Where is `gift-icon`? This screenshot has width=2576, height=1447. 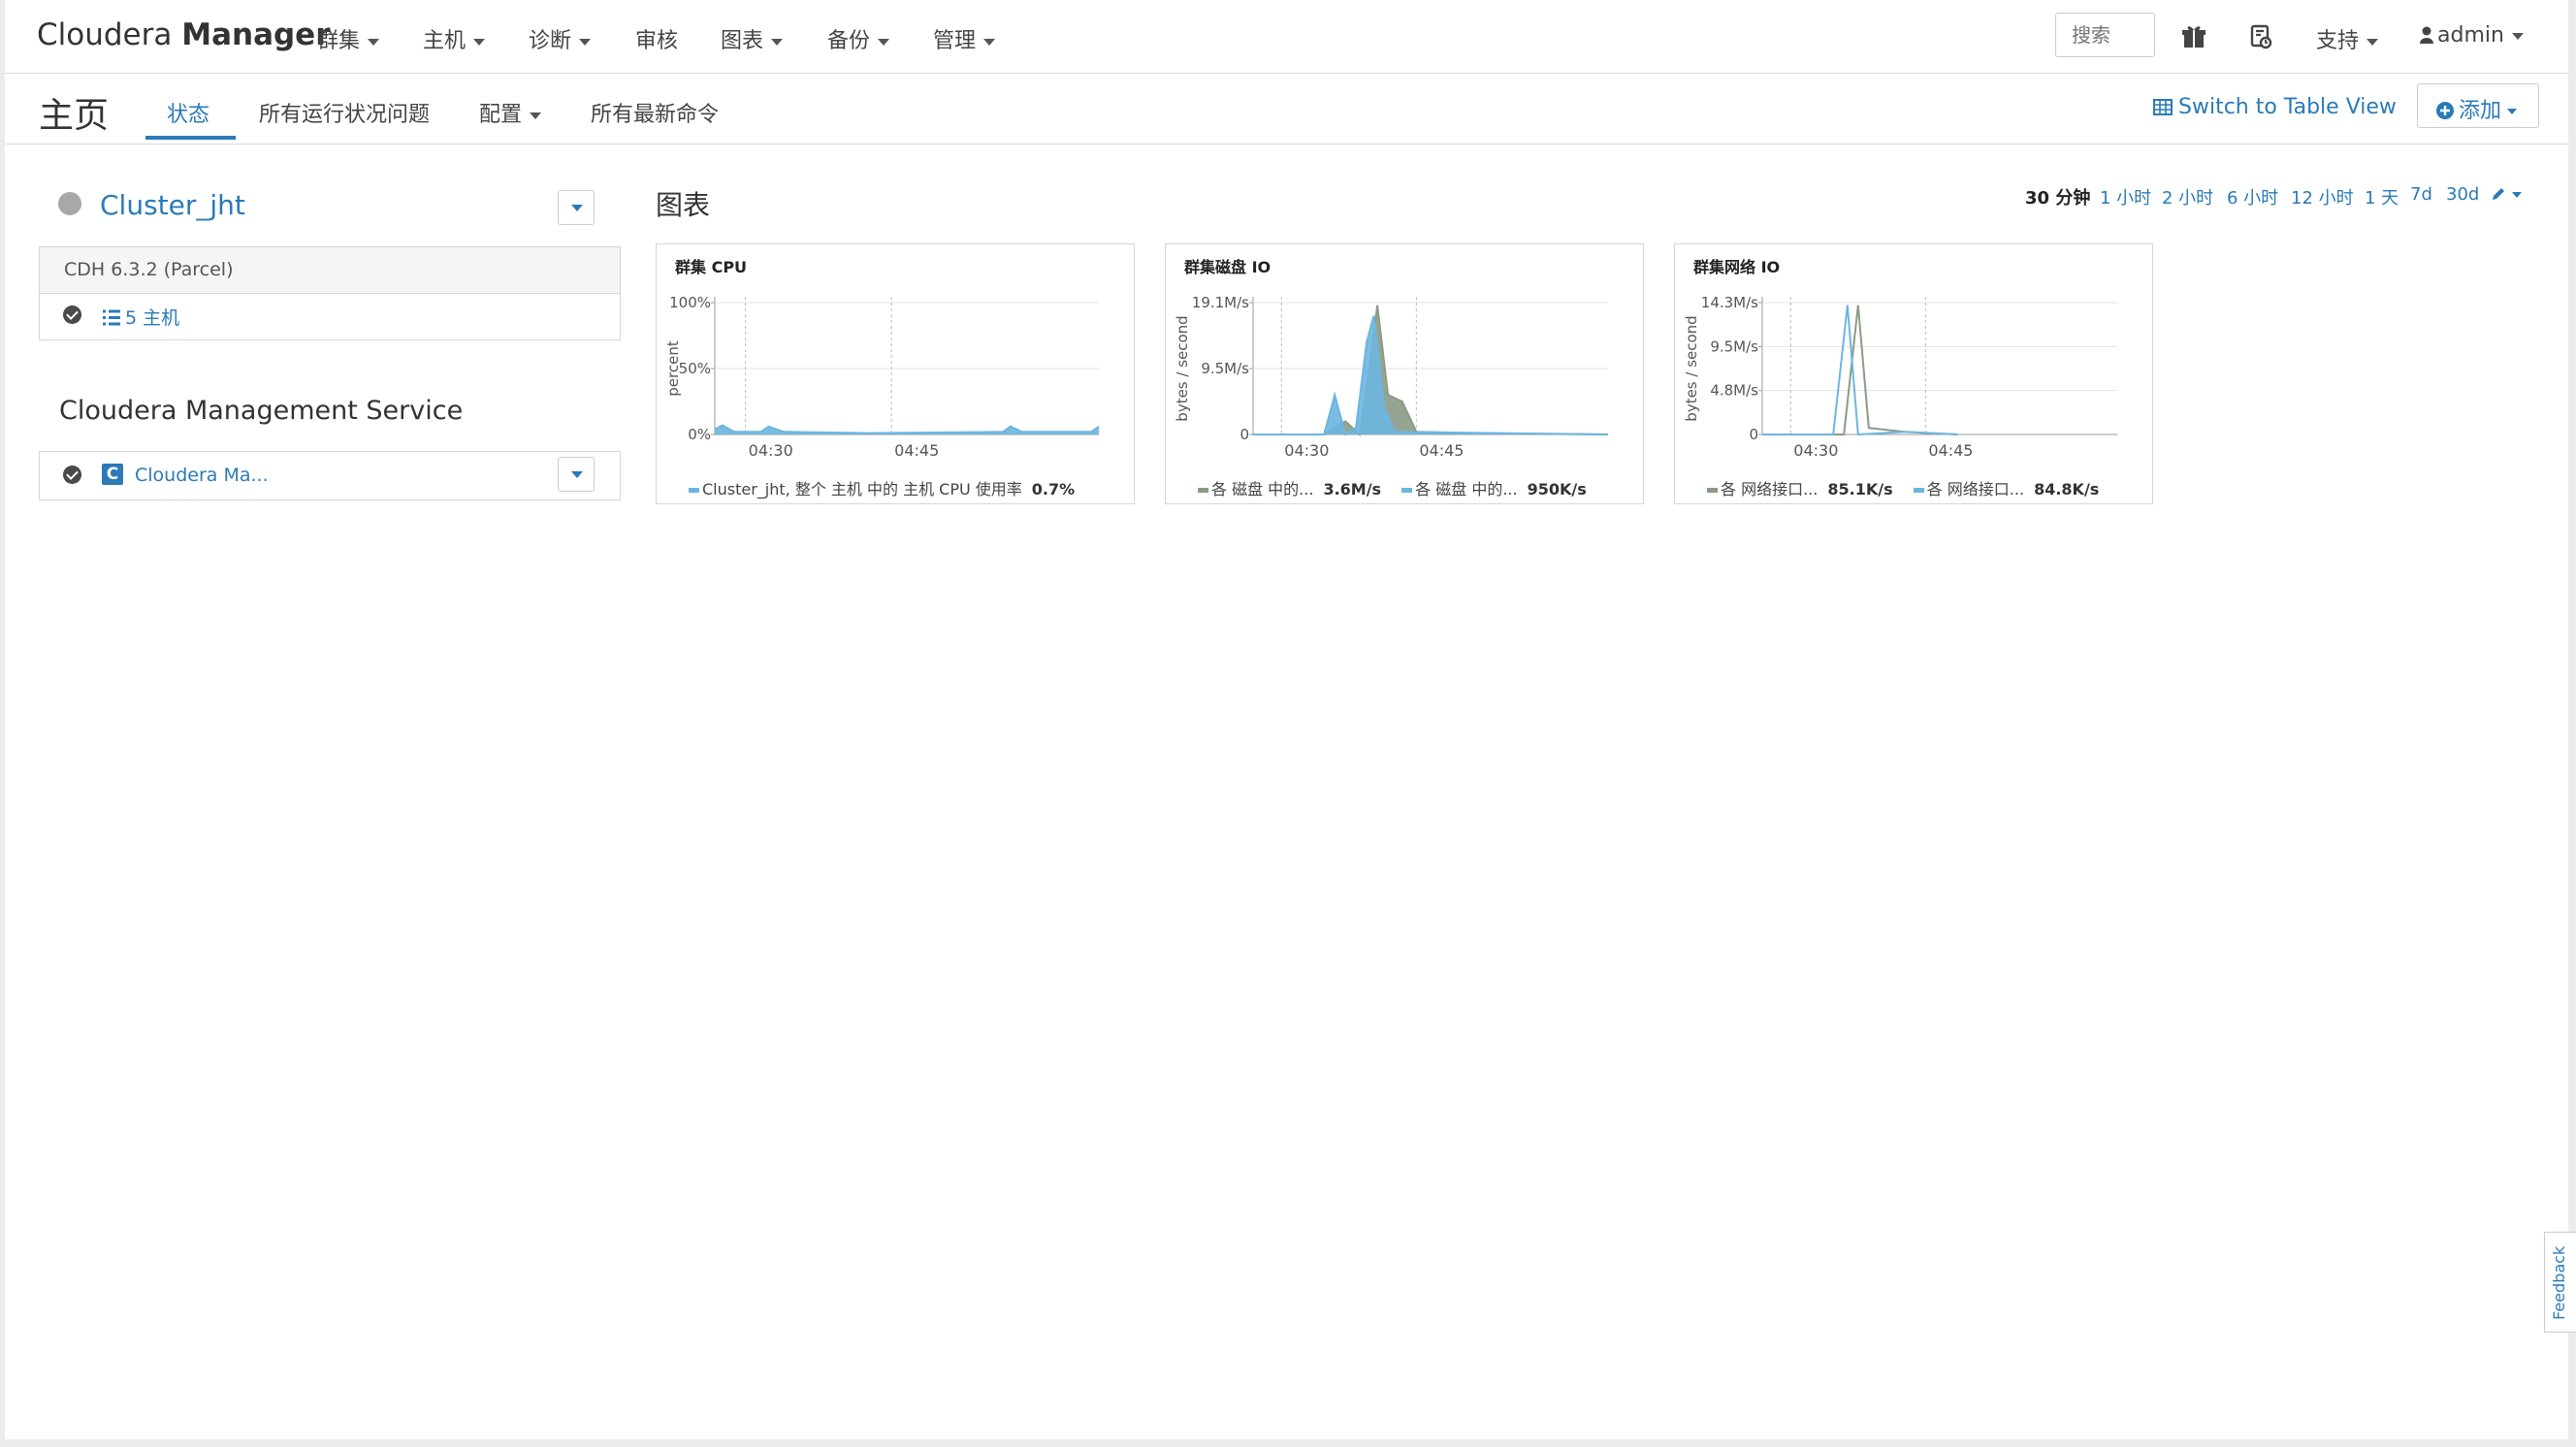 gift-icon is located at coordinates (2193, 37).